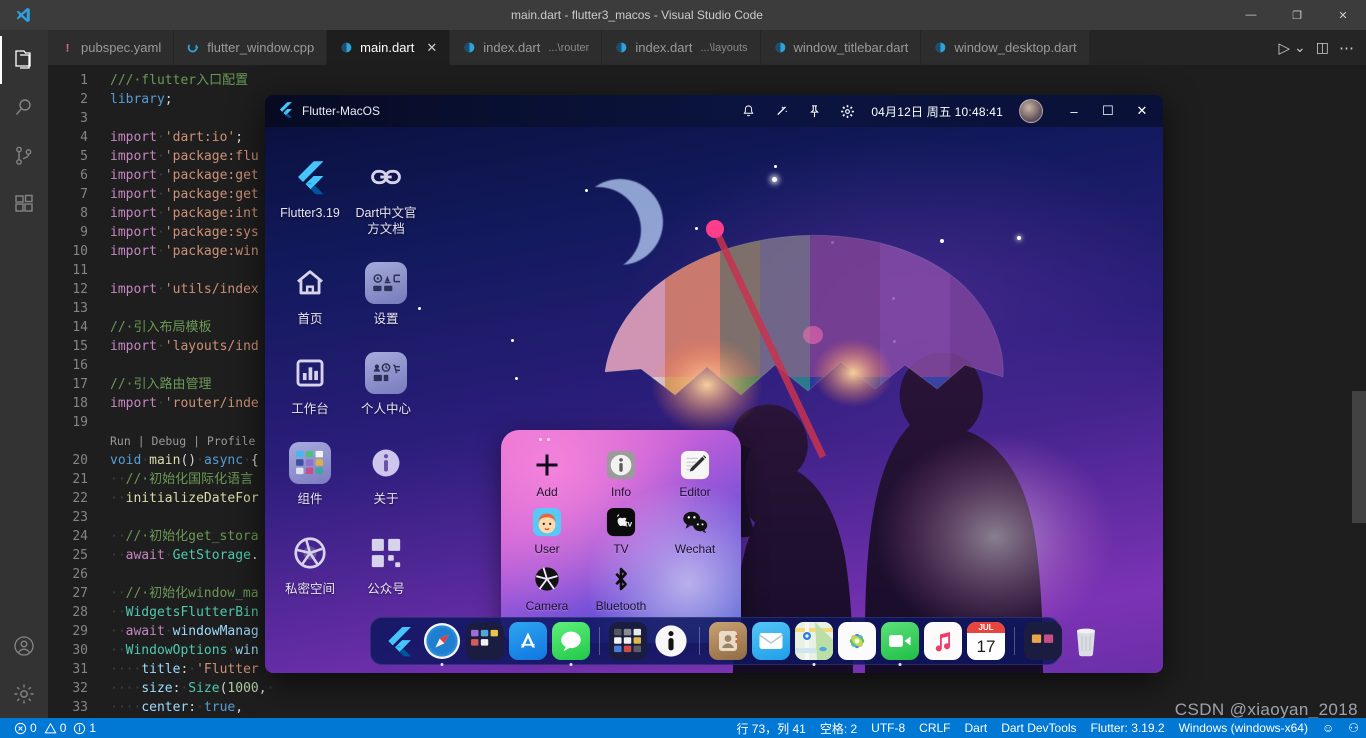 The height and width of the screenshot is (738, 1366). Describe the element at coordinates (1074, 111) in the screenshot. I see `app-minimize-button: –` at that location.